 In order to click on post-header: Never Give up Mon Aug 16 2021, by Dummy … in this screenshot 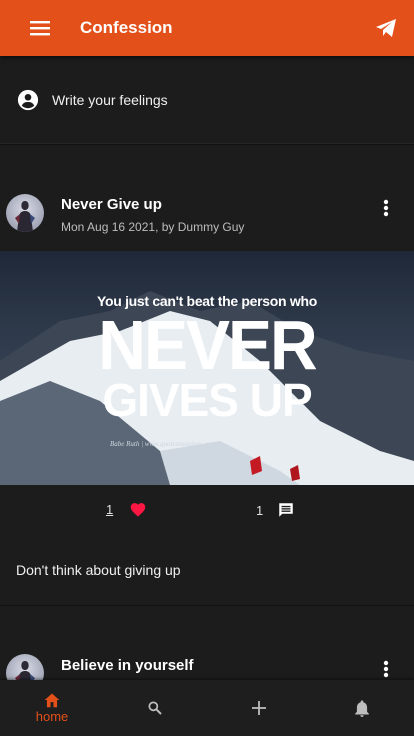, I will do `click(207, 198)`.